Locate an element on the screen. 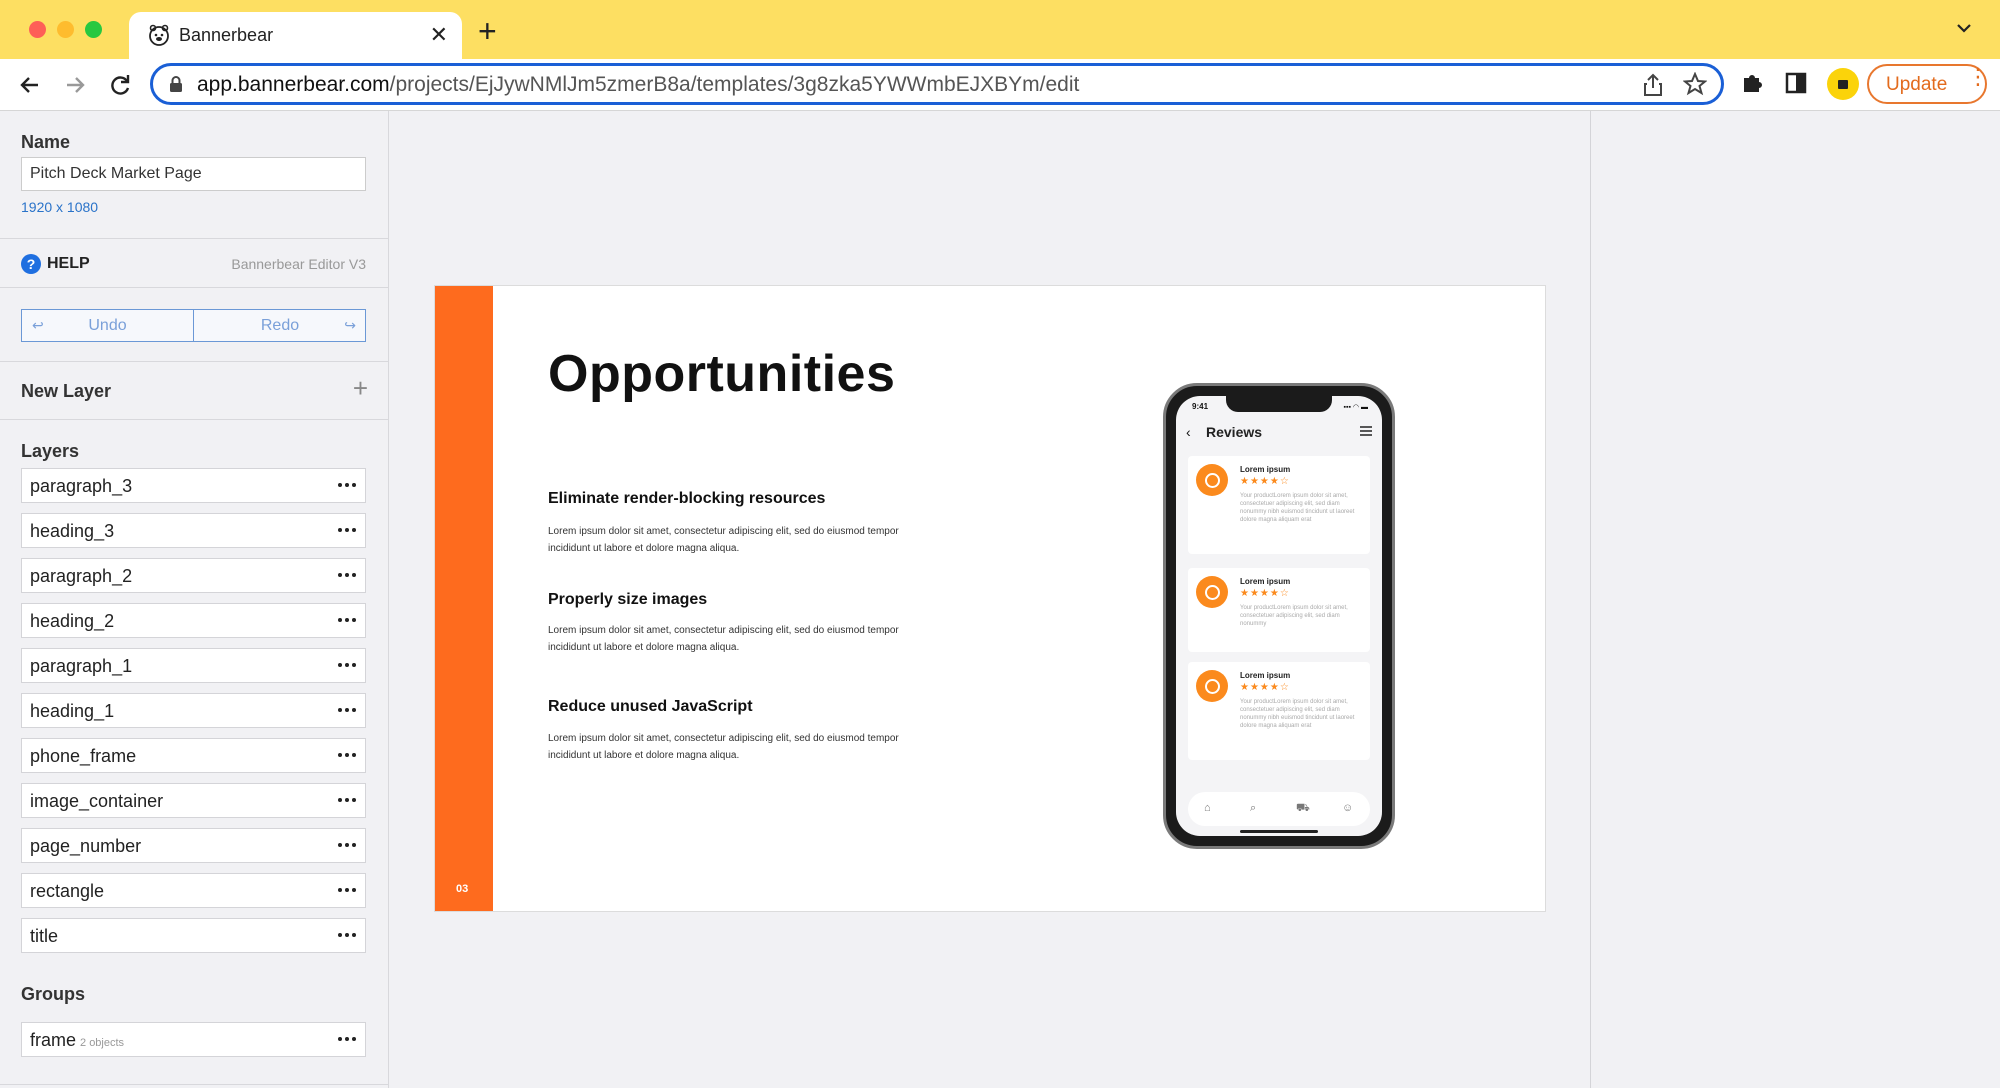 The height and width of the screenshot is (1088, 2000). close-window-button is located at coordinates (37, 29).